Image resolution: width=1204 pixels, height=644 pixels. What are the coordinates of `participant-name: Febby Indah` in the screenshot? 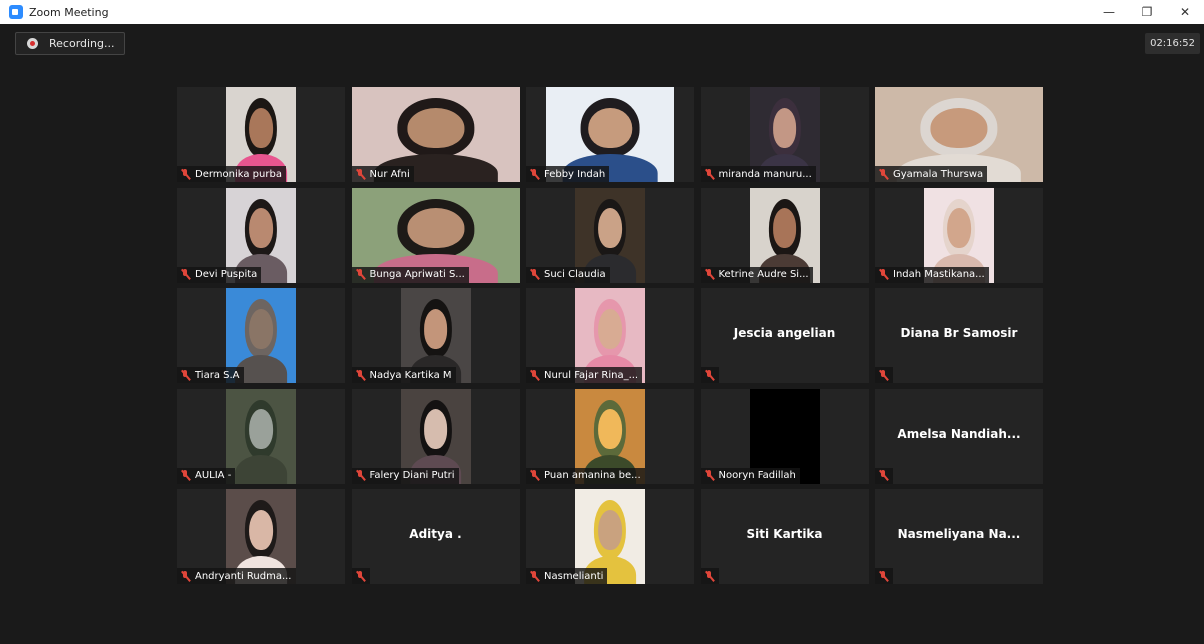 It's located at (575, 174).